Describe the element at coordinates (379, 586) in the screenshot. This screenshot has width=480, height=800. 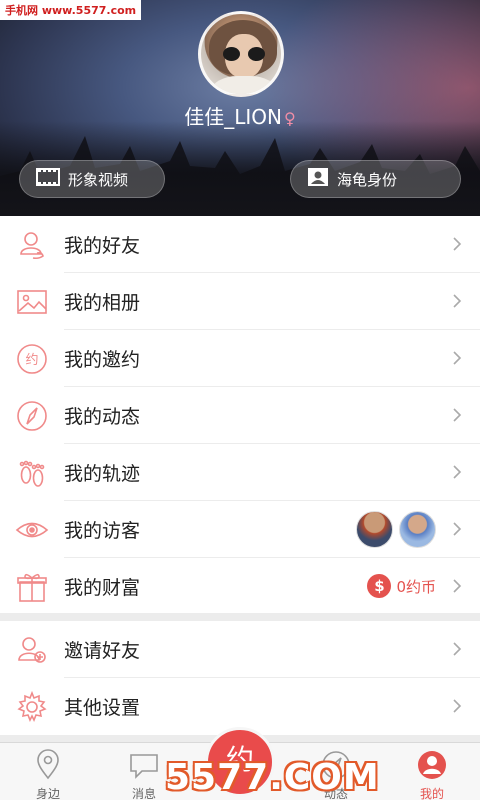
I see `coin-icon: $` at that location.